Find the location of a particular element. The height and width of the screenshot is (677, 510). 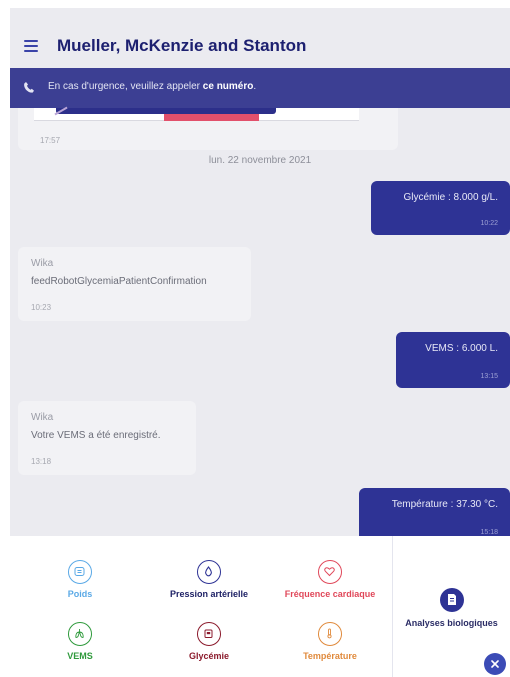

emergency-prefix: En cas d'urgence, veuillez appeler is located at coordinates (124, 86).